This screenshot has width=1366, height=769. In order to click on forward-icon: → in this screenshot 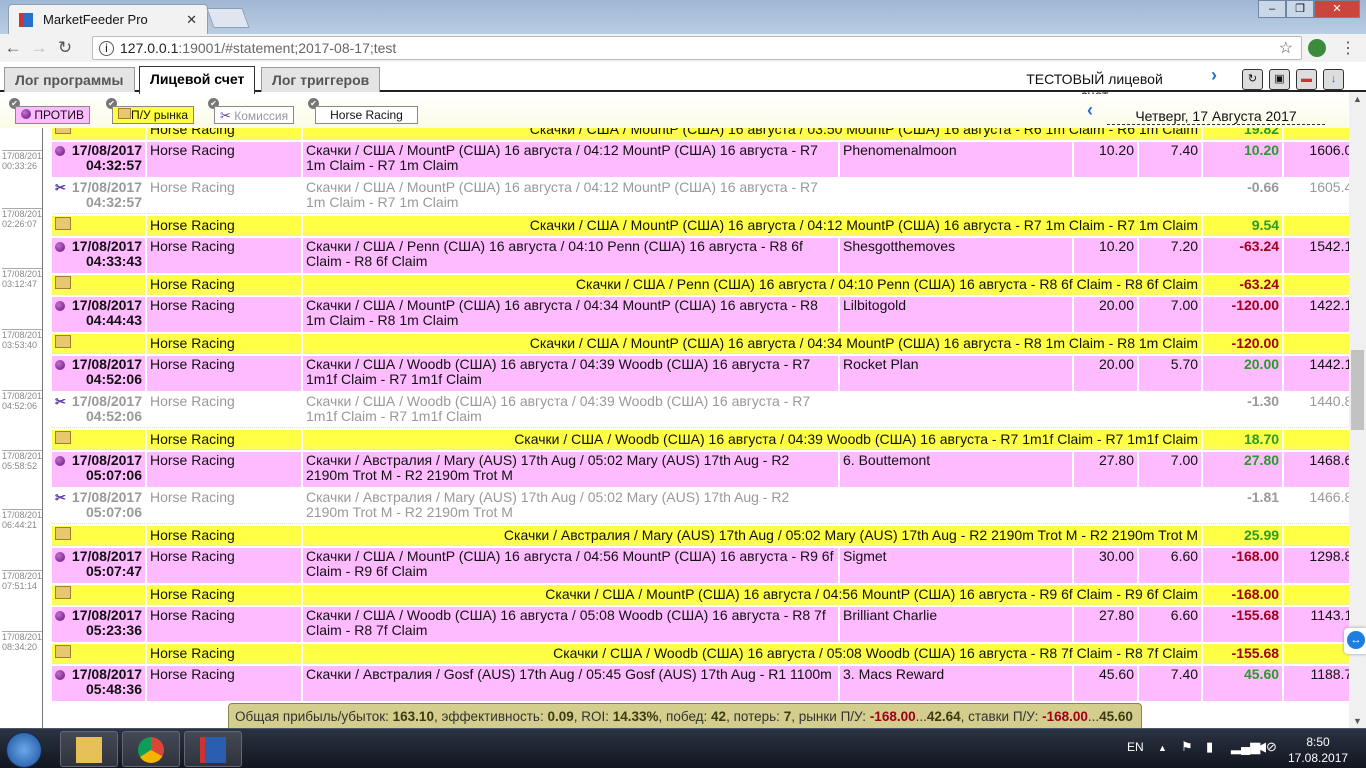, I will do `click(39, 48)`.